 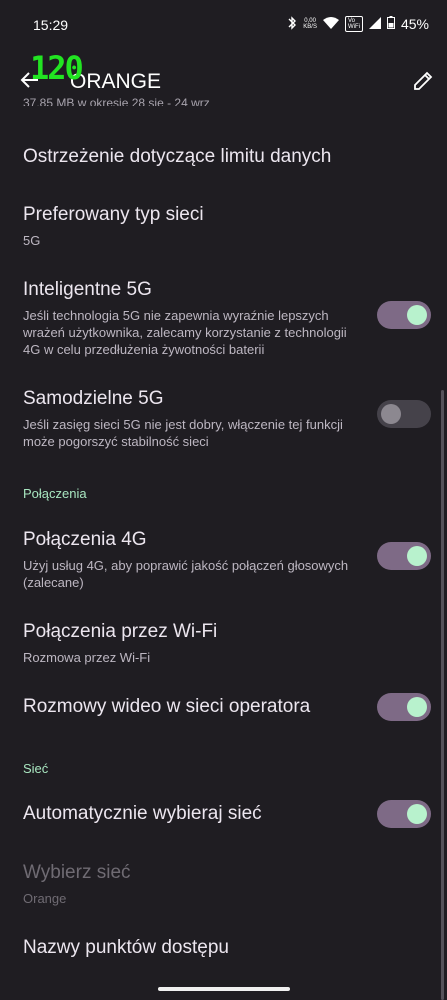 What do you see at coordinates (404, 315) in the screenshot?
I see `smart-5g-toggle` at bounding box center [404, 315].